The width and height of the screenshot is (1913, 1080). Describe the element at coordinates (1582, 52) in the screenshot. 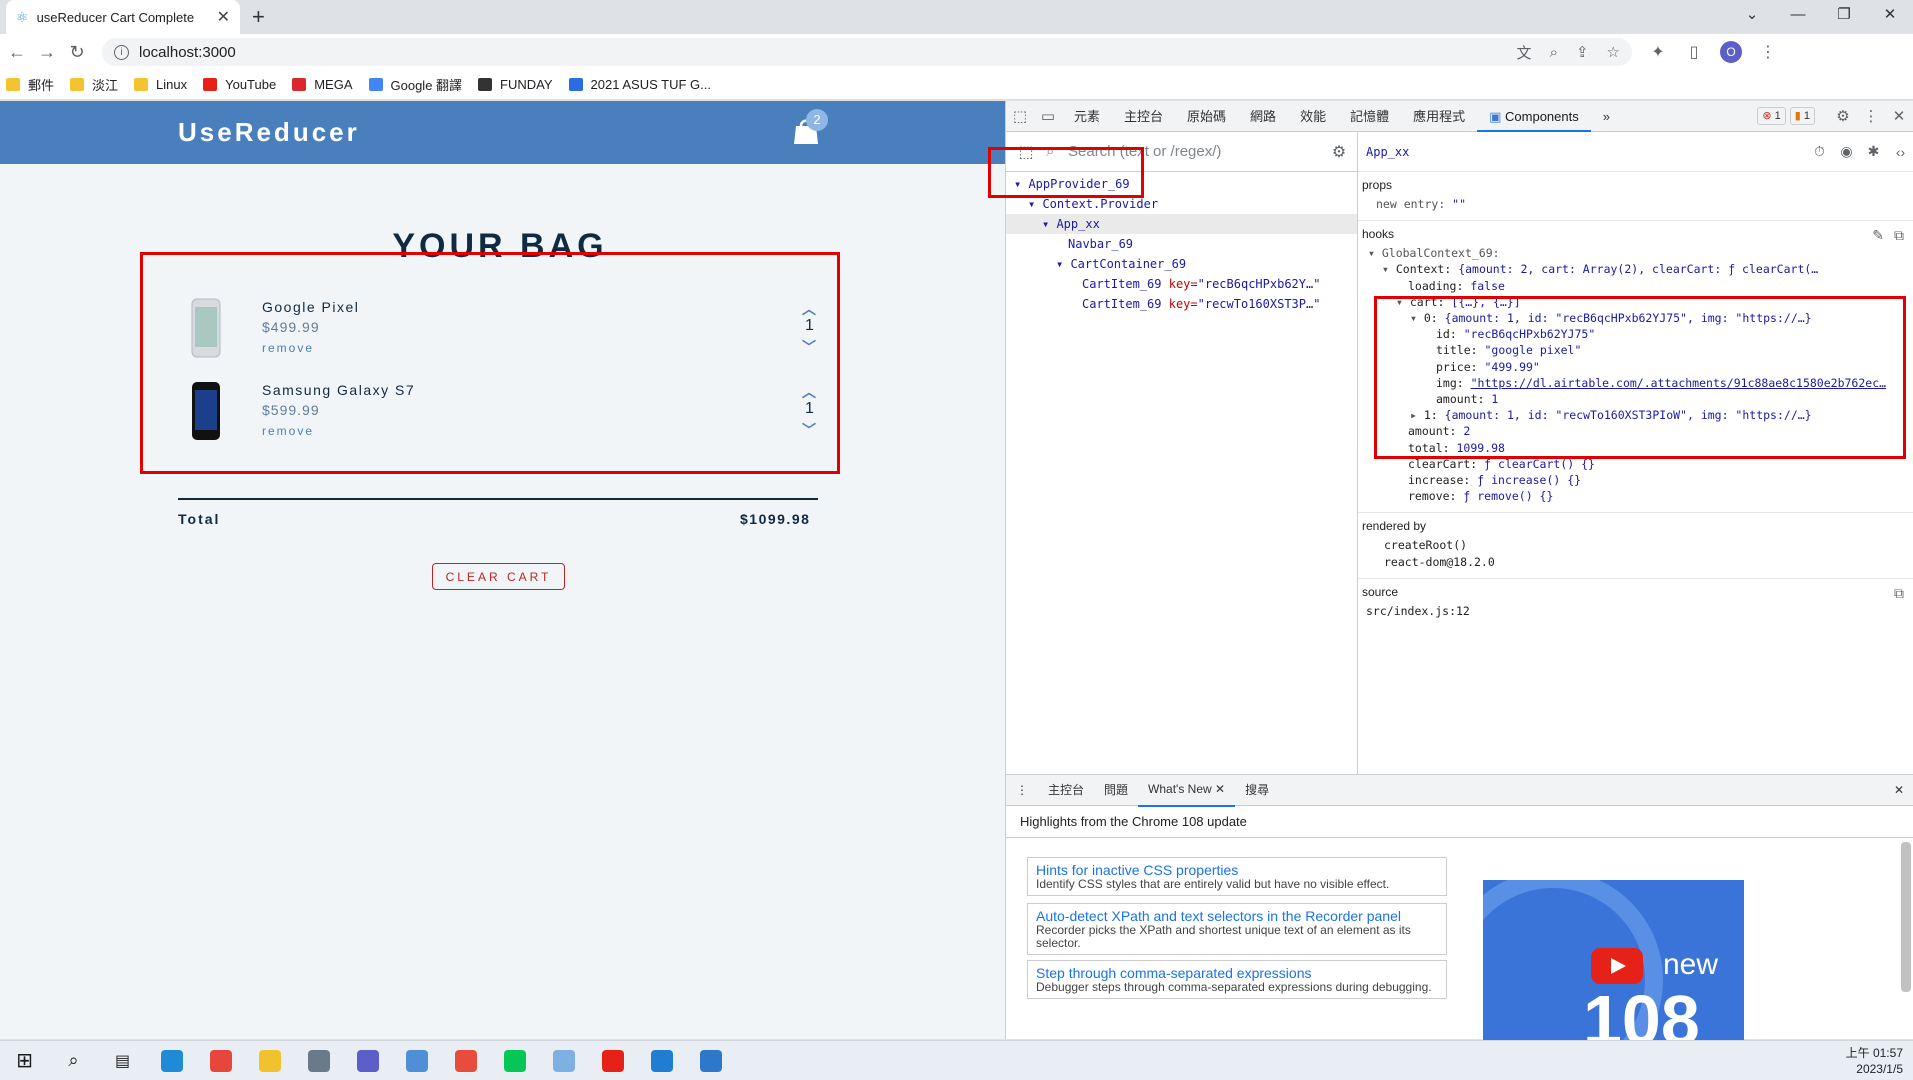

I see `share-icon: ⇪` at that location.